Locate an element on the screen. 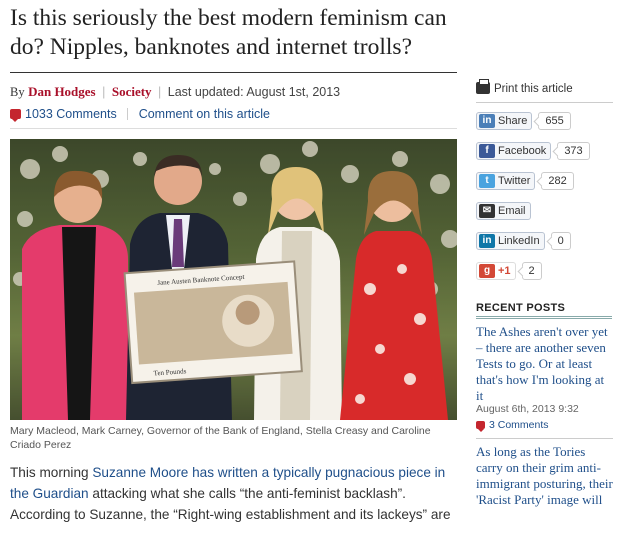  google-plus-count: 2 is located at coordinates (531, 271).